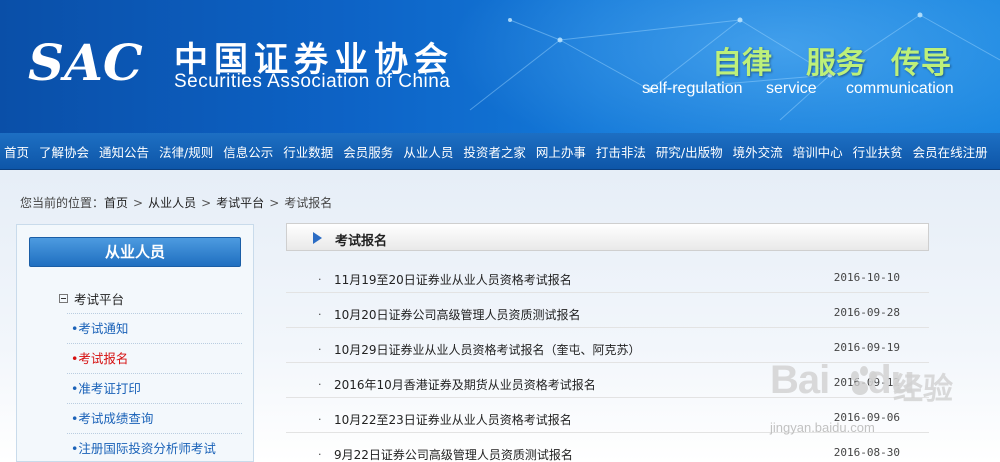 The width and height of the screenshot is (1000, 462). Describe the element at coordinates (689, 151) in the screenshot. I see `nav-item-research: 研究/出版物` at that location.